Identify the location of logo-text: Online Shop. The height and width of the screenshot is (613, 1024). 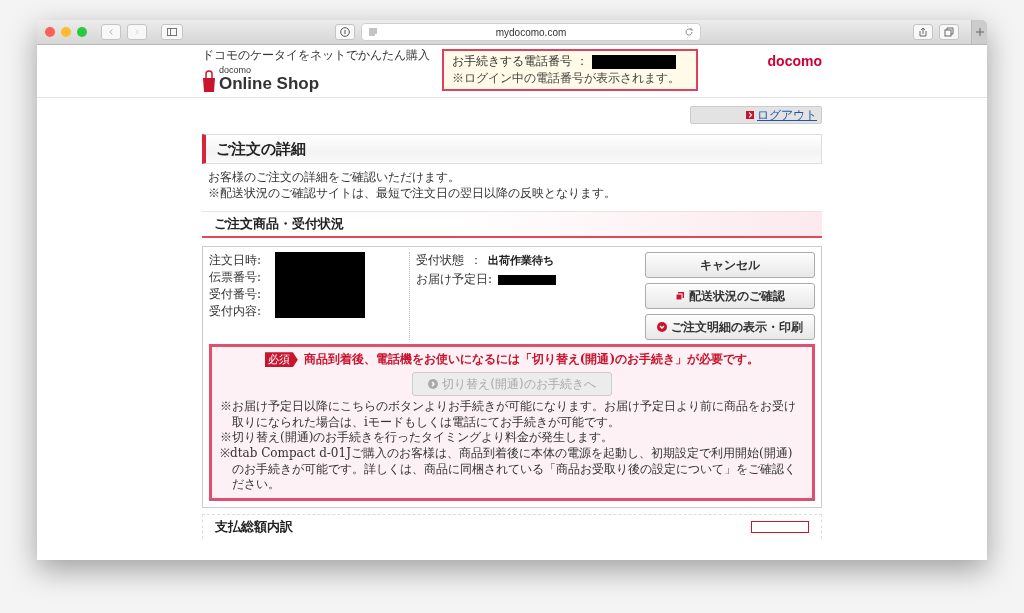
(269, 83).